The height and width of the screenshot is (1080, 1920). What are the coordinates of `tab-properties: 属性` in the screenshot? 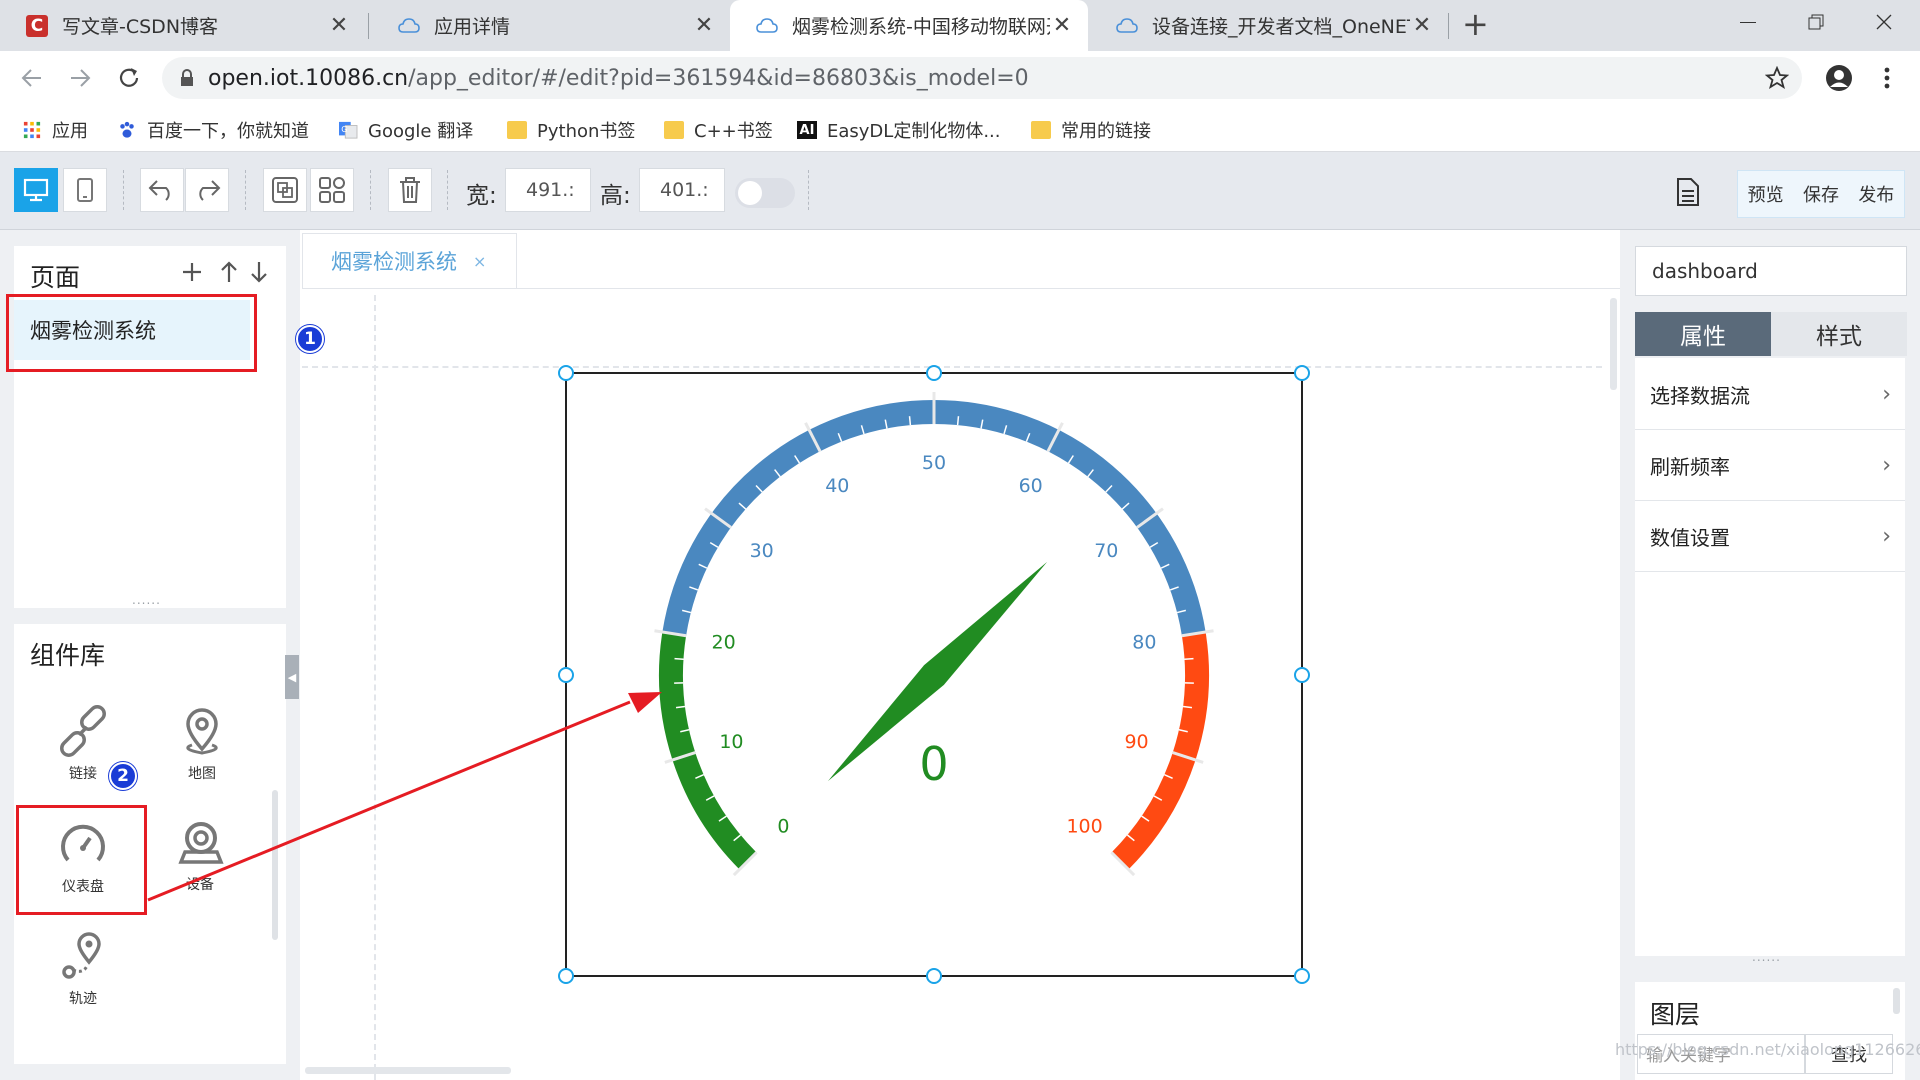 It's located at (1703, 334).